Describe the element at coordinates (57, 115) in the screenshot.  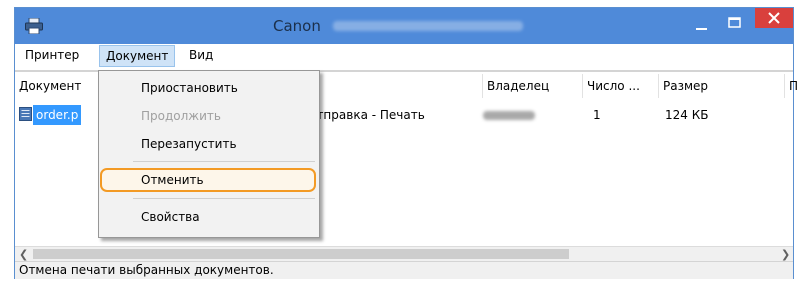
I see `table-row-document: order.p` at that location.